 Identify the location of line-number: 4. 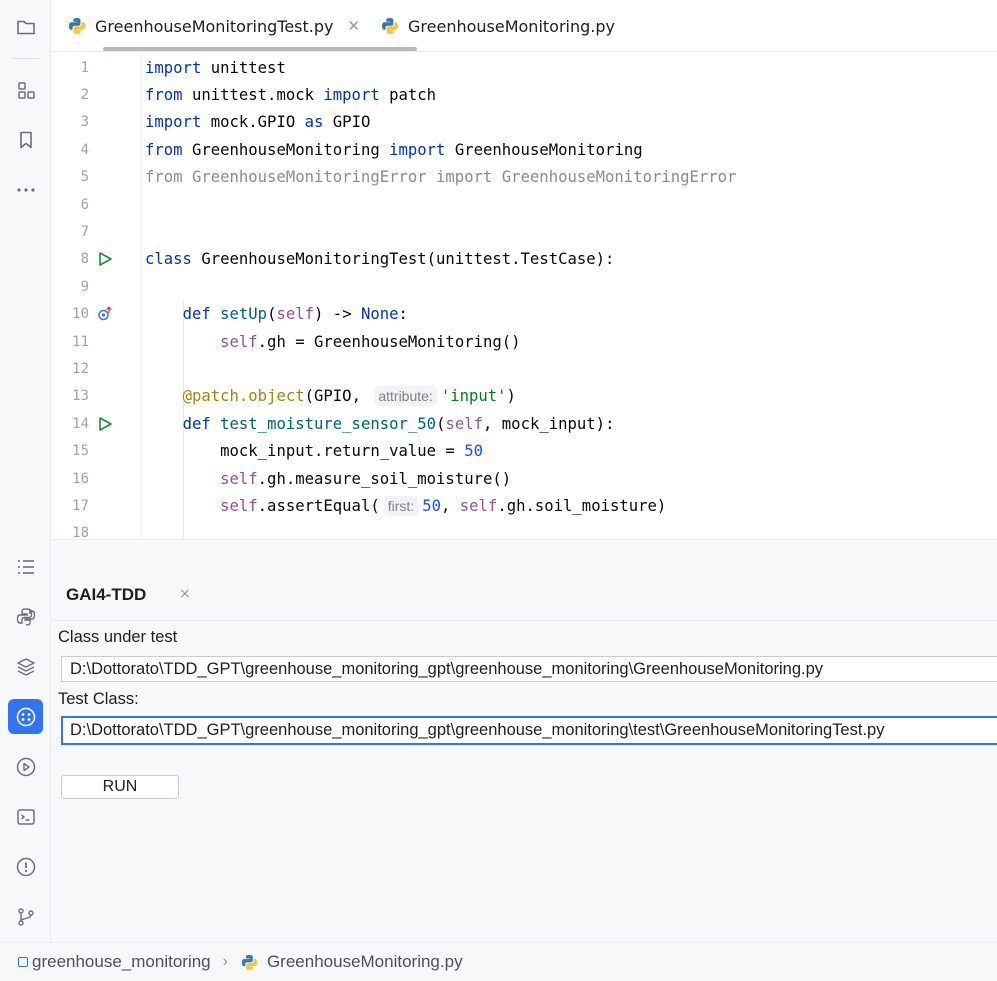
(84, 149).